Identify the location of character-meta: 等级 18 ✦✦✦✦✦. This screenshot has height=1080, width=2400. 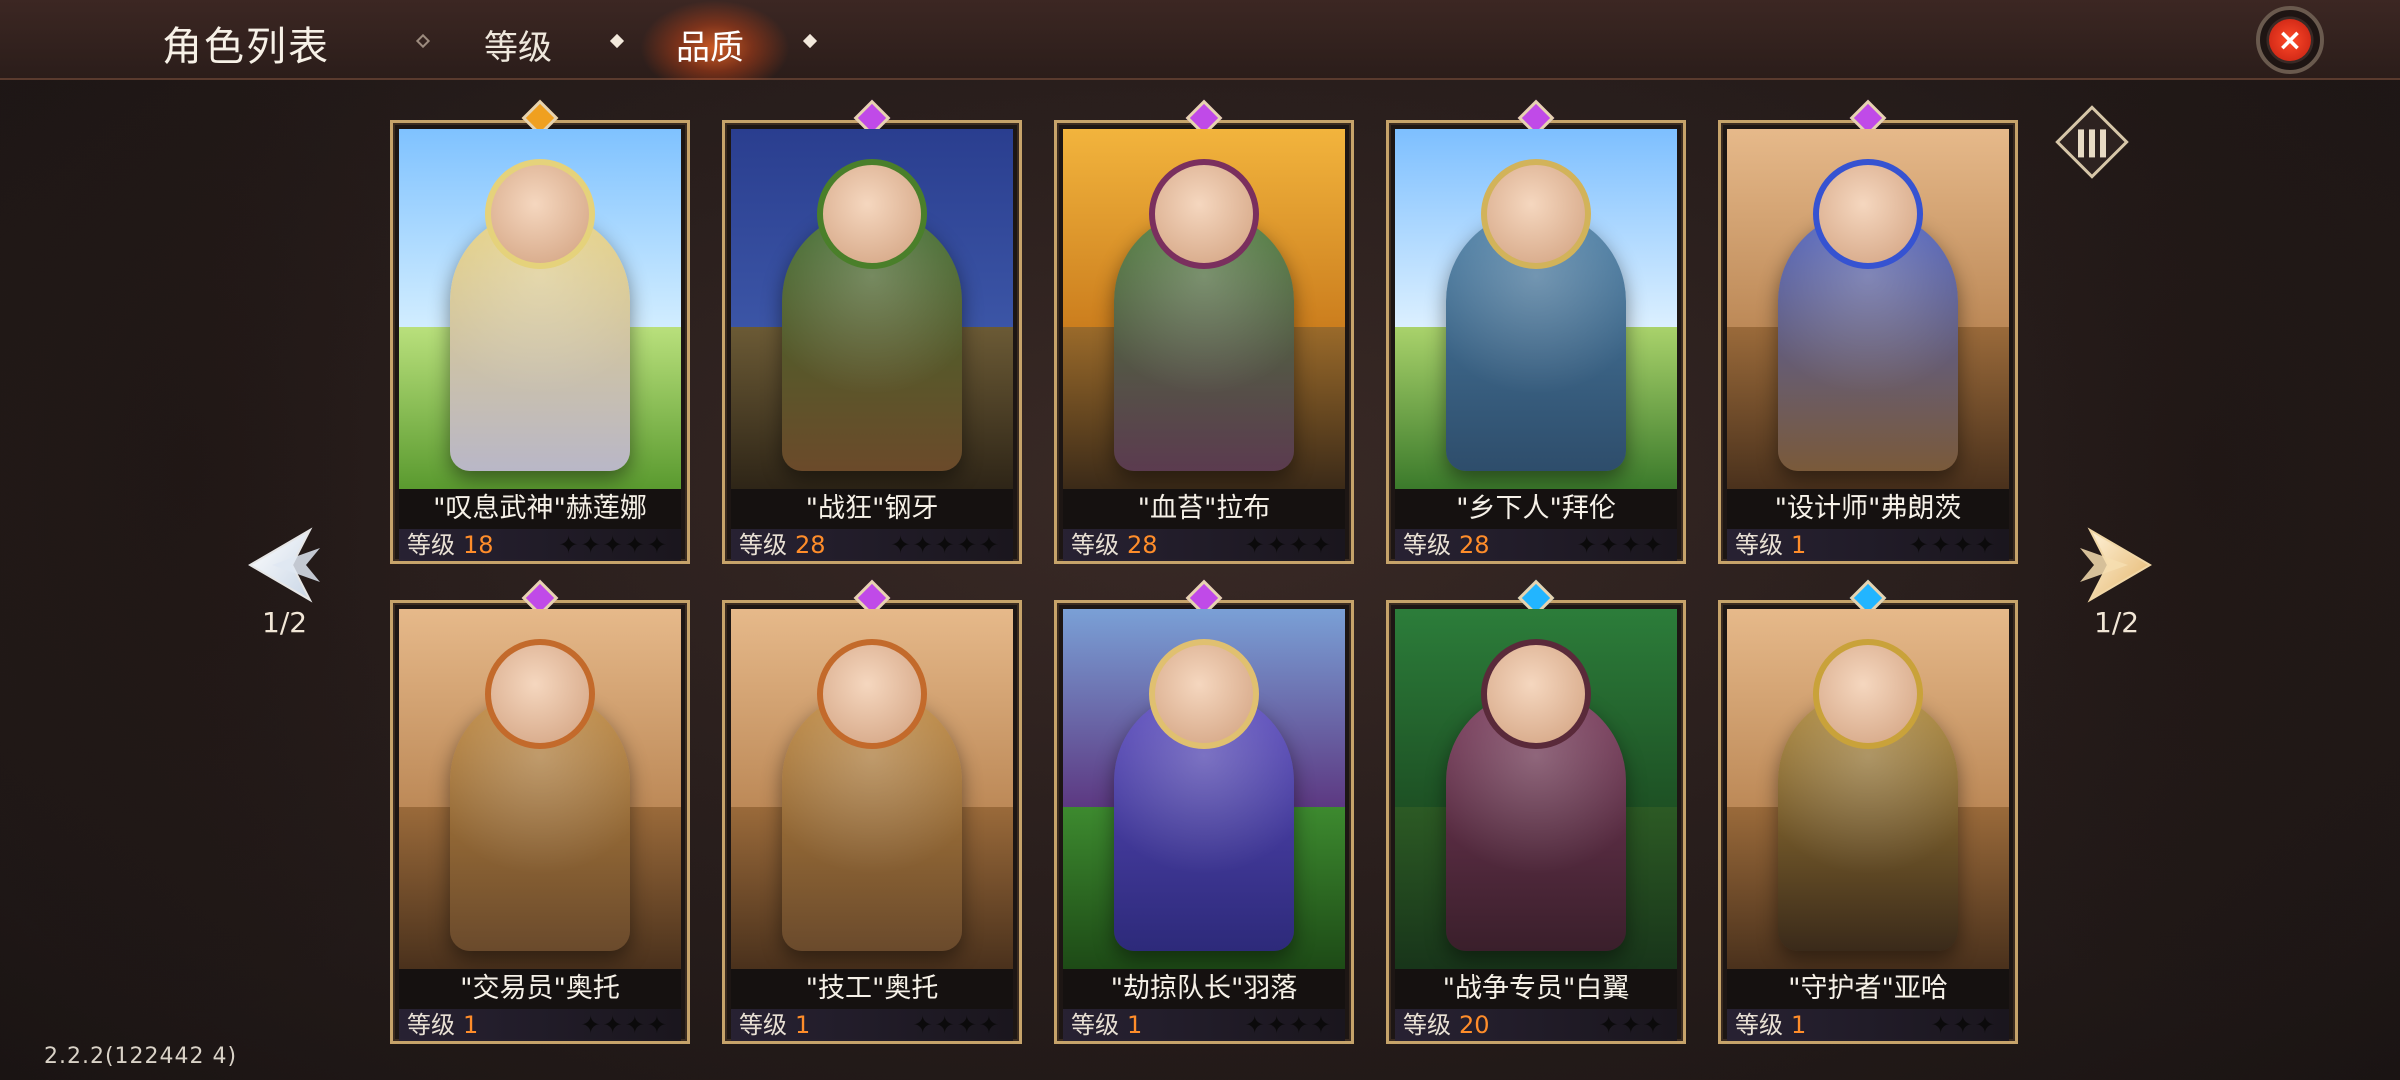
(540, 545).